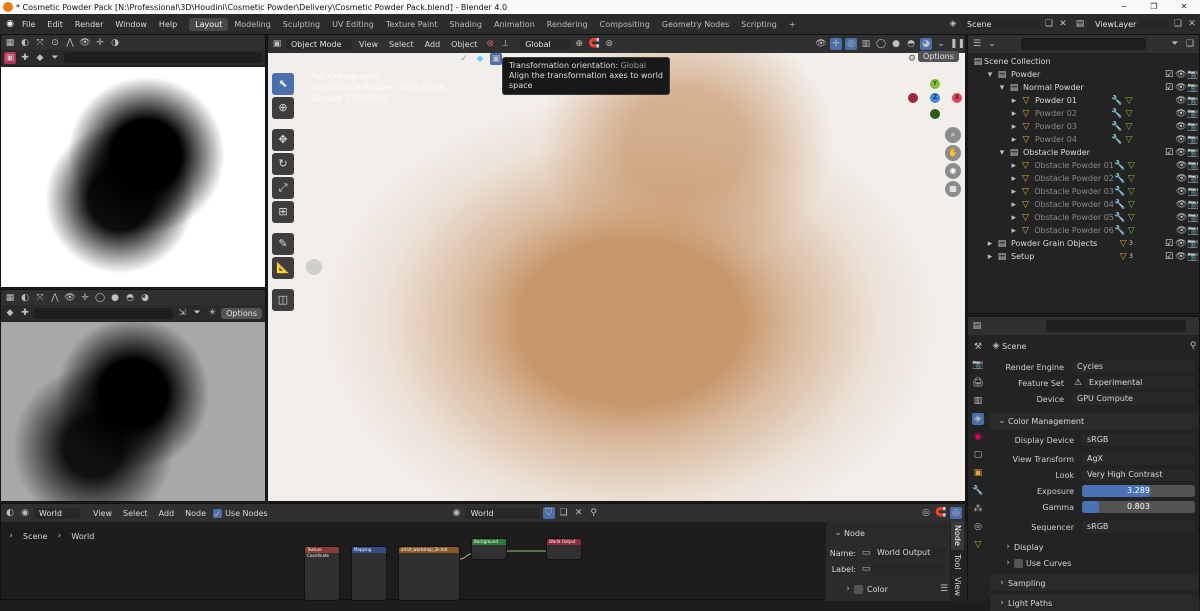 The height and width of the screenshot is (611, 1200). Describe the element at coordinates (55, 298) in the screenshot. I see `proportional-icon: ⋀` at that location.